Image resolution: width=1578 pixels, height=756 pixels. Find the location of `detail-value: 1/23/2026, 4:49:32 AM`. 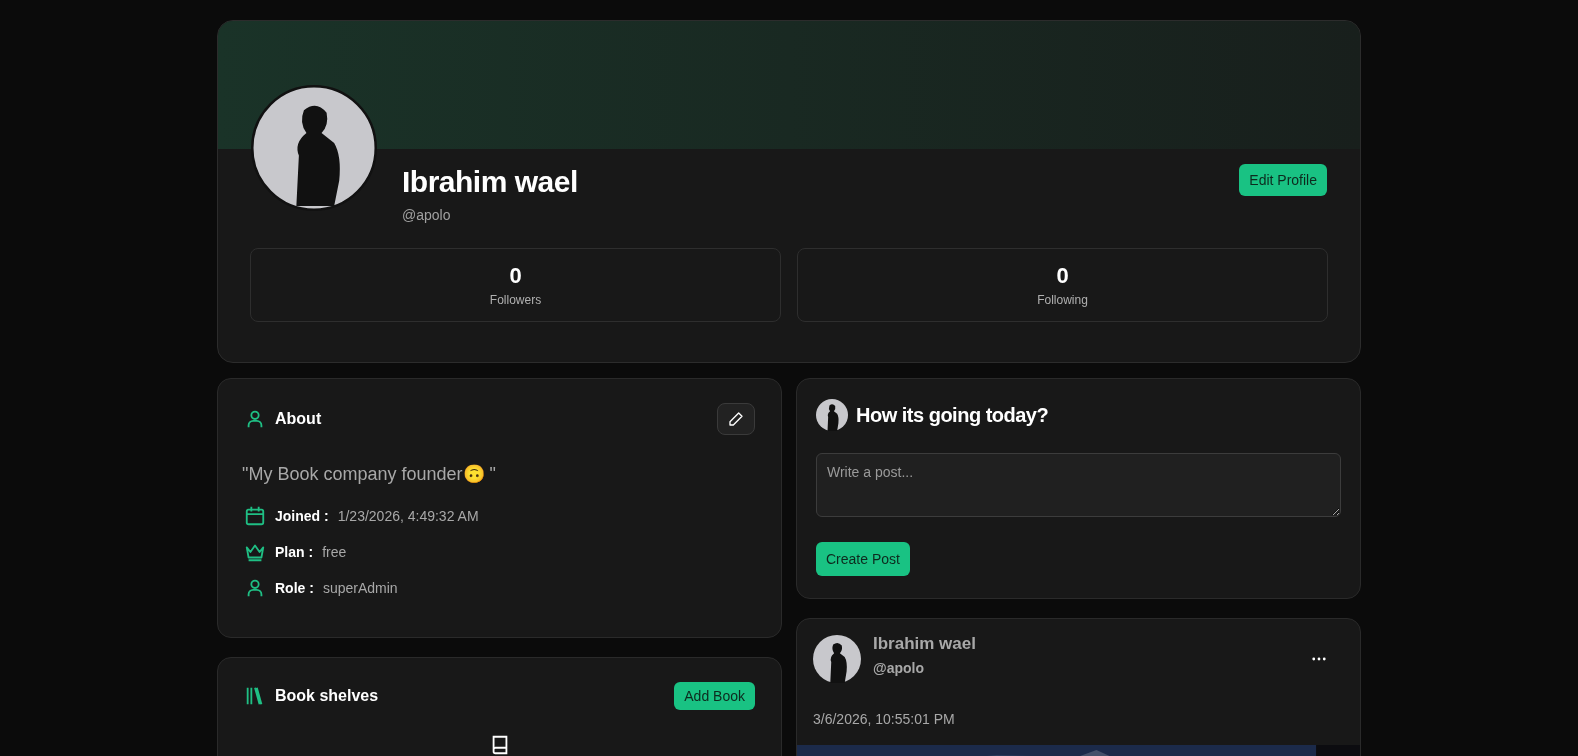

detail-value: 1/23/2026, 4:49:32 AM is located at coordinates (408, 516).